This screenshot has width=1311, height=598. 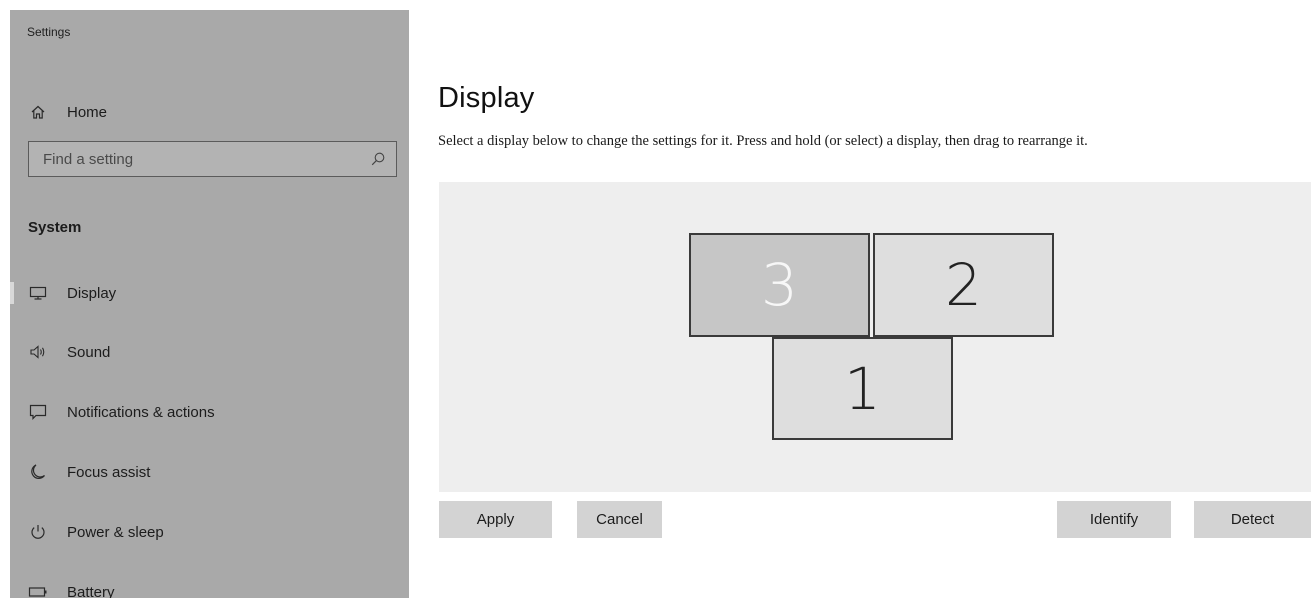 What do you see at coordinates (38, 112) in the screenshot?
I see `home-icon` at bounding box center [38, 112].